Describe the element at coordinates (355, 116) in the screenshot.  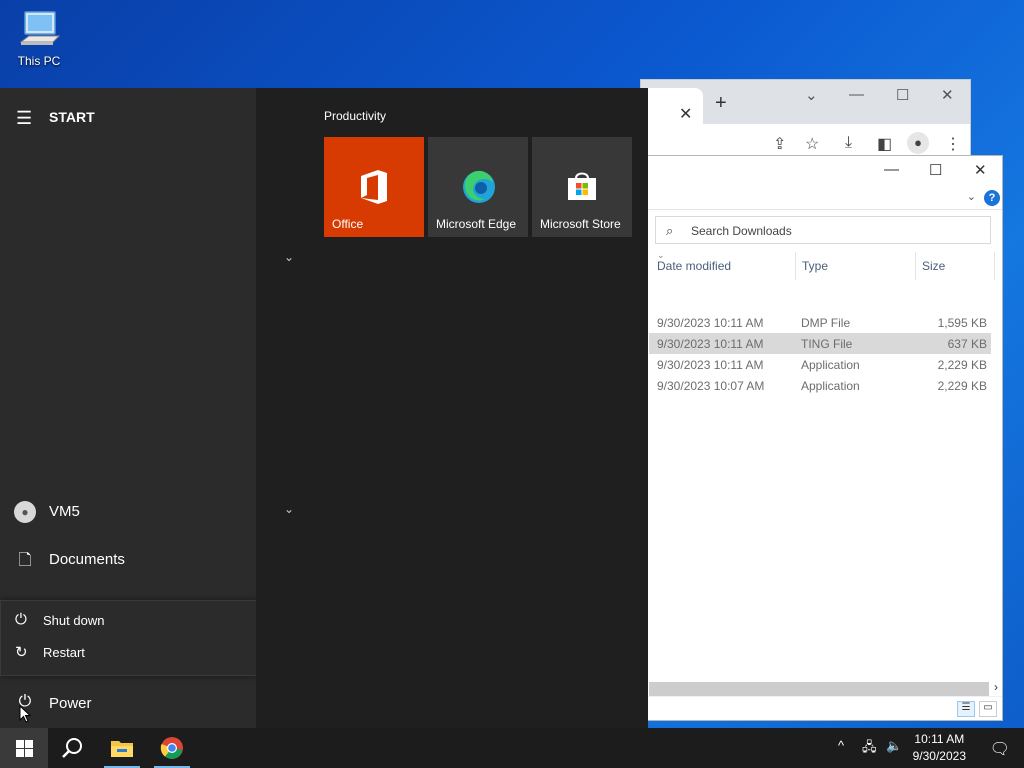
I see `tile-group-title: Productivity` at that location.